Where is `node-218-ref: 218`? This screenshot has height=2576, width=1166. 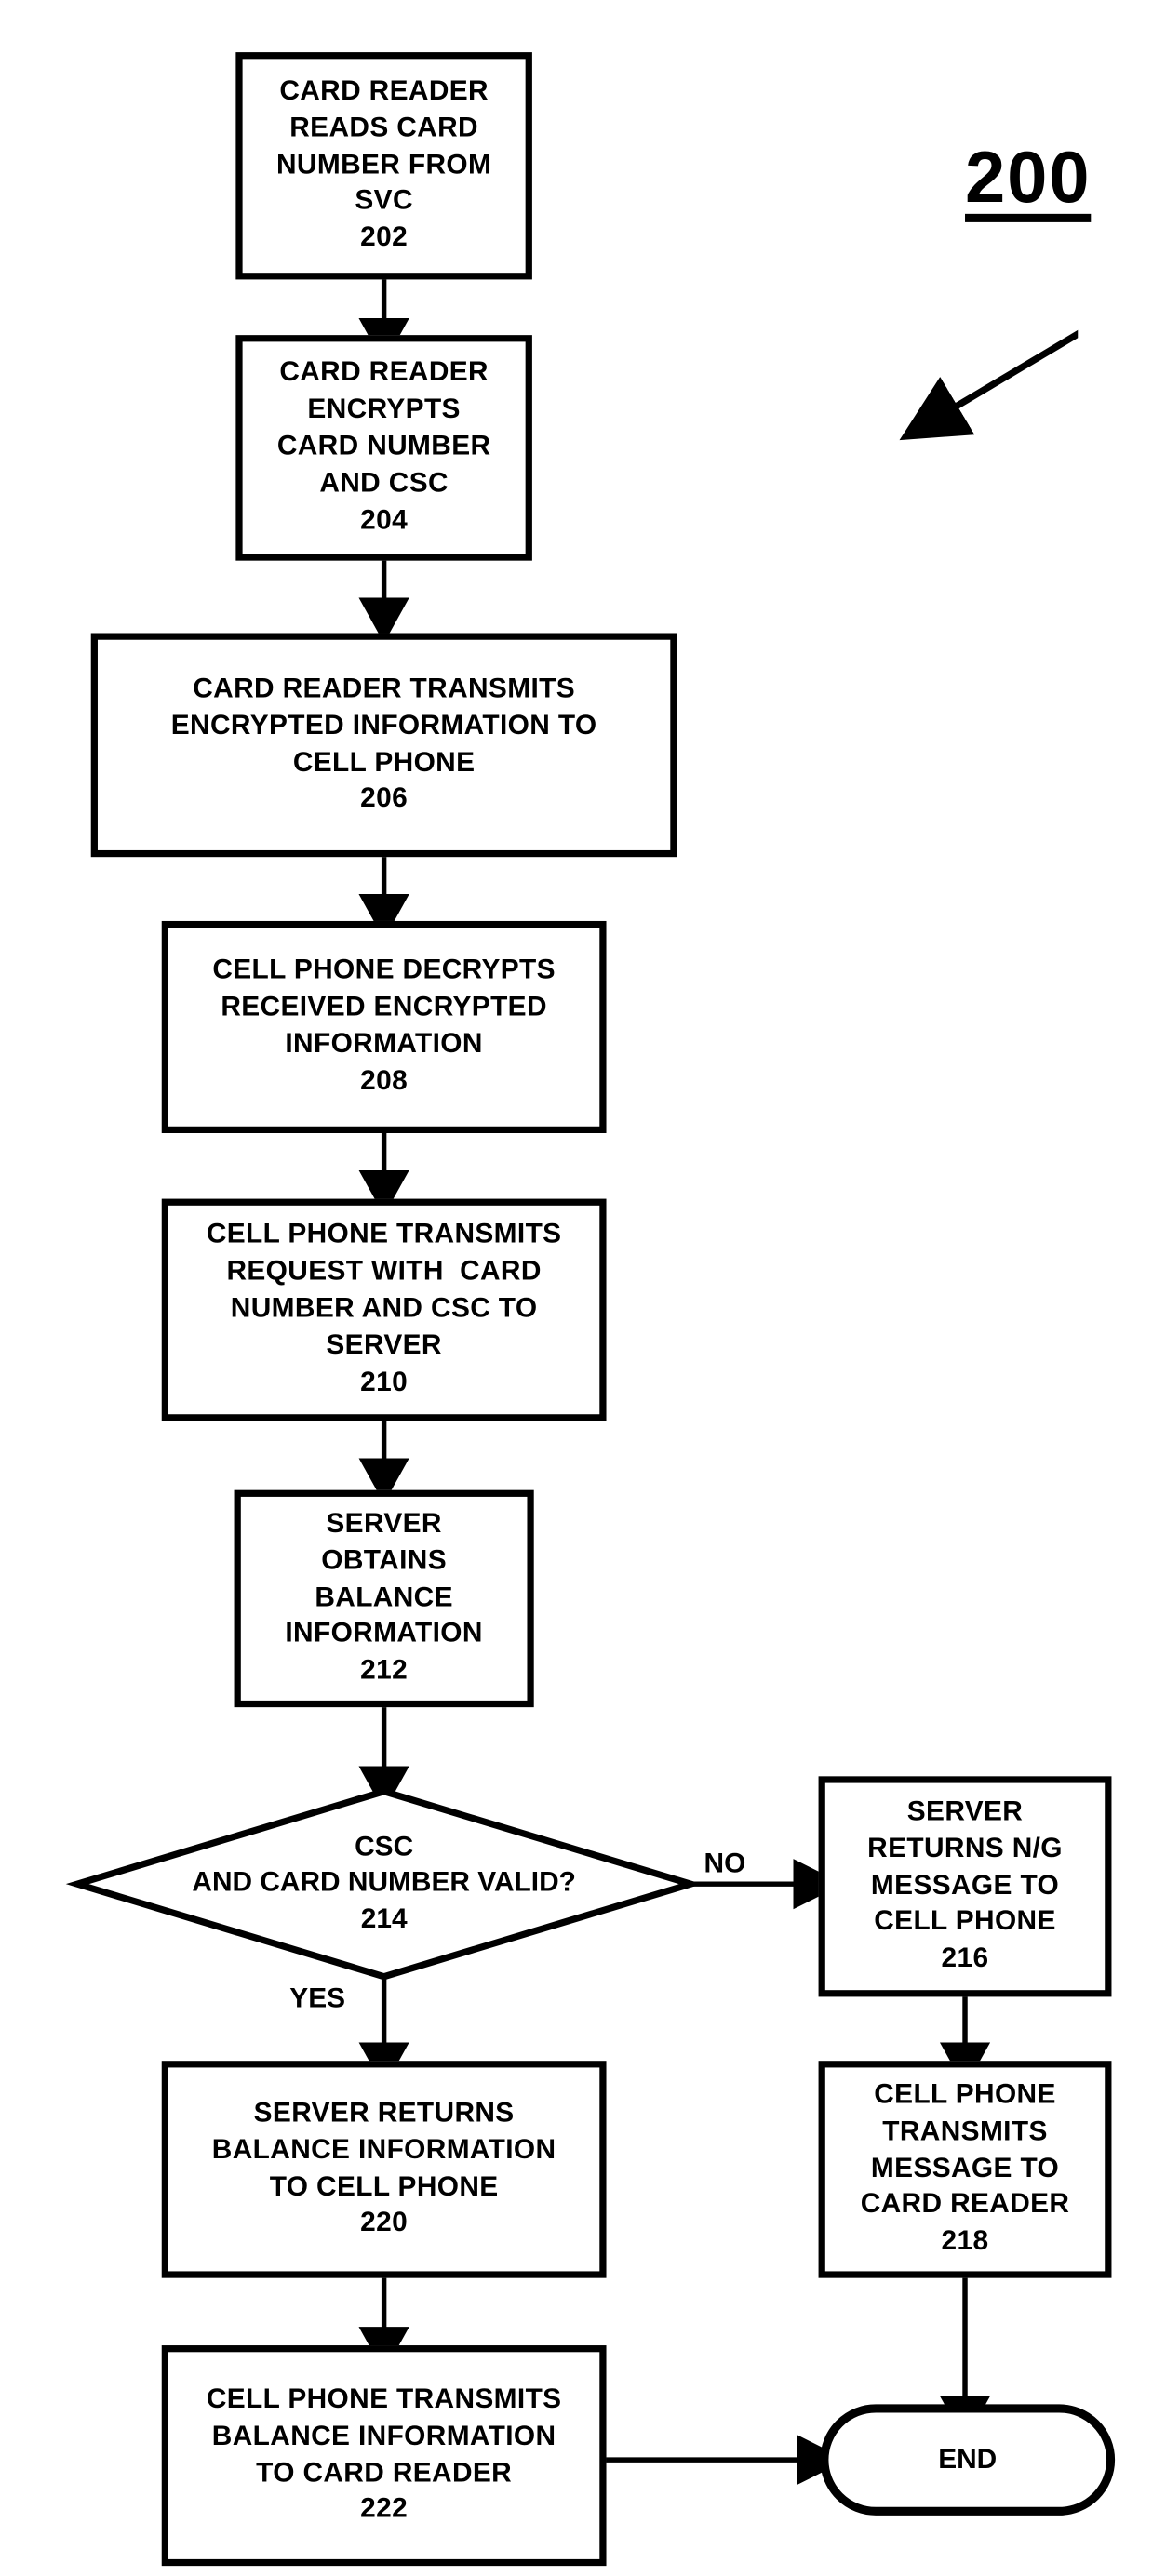 node-218-ref: 218 is located at coordinates (965, 2241).